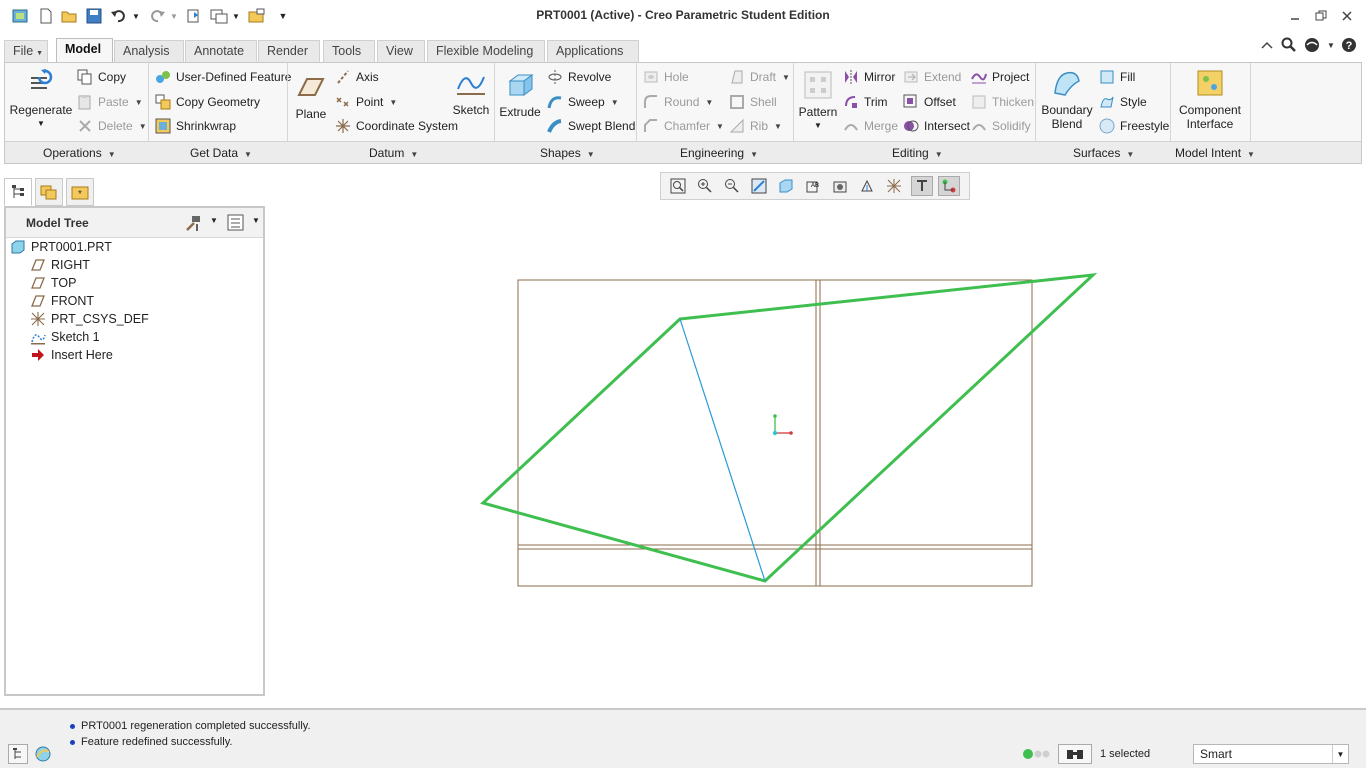 The image size is (1366, 768). Describe the element at coordinates (1002, 102) in the screenshot. I see `thicken-button: Thicken` at that location.